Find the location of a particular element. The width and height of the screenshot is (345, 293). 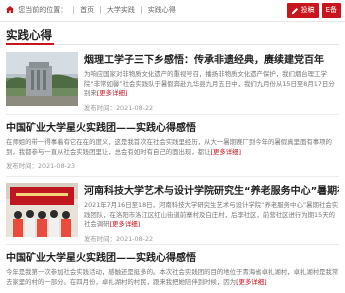

header-actions: 投稿 E备 is located at coordinates (313, 10).